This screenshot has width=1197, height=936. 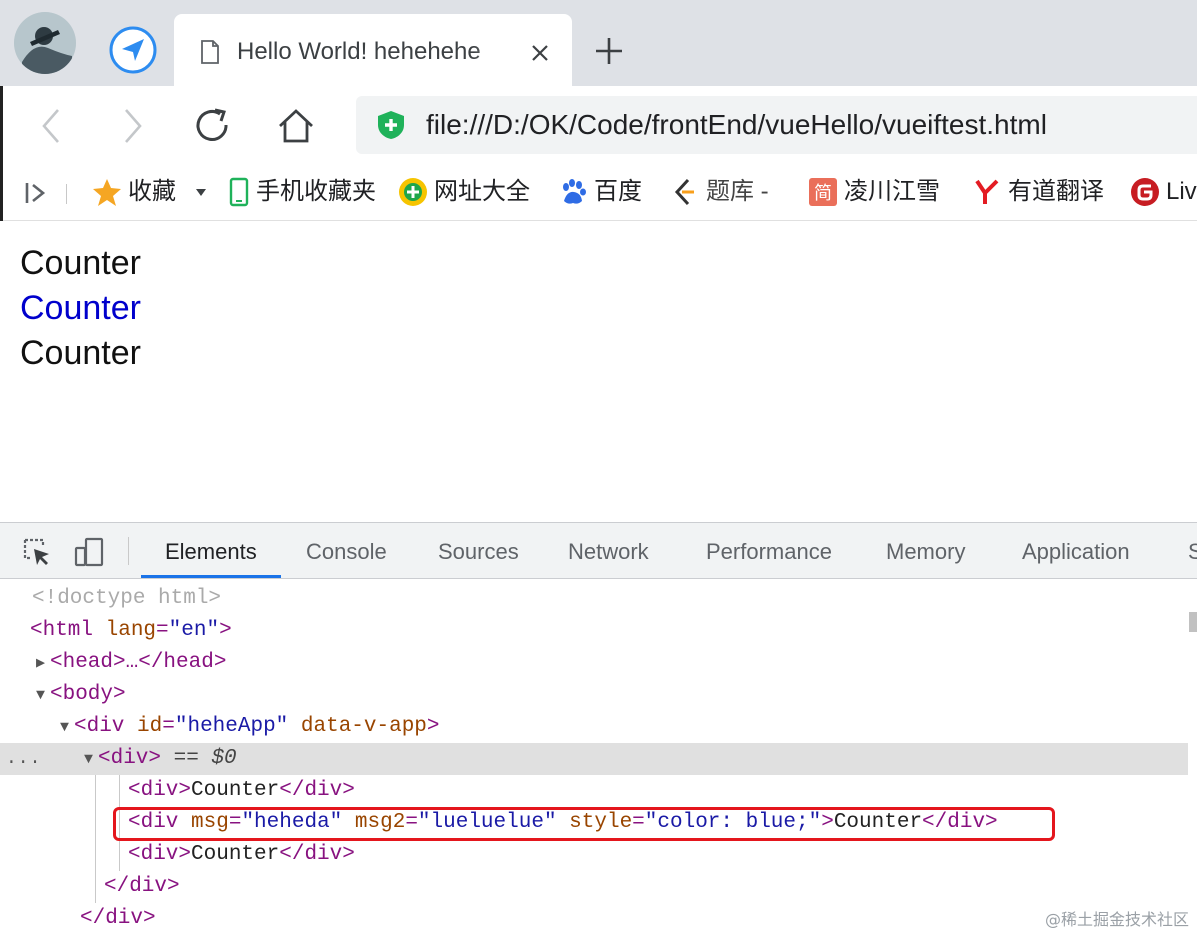 What do you see at coordinates (95, 839) in the screenshot?
I see `indent-guide` at bounding box center [95, 839].